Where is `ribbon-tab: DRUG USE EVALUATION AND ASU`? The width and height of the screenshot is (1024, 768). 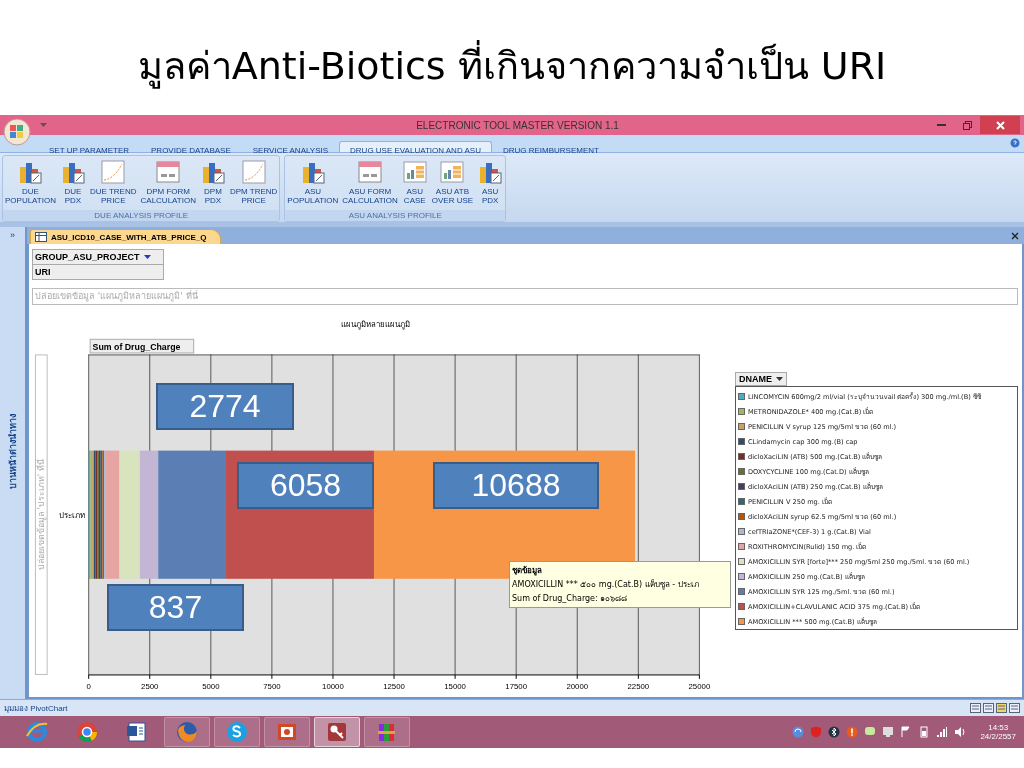 ribbon-tab: DRUG USE EVALUATION AND ASU is located at coordinates (415, 146).